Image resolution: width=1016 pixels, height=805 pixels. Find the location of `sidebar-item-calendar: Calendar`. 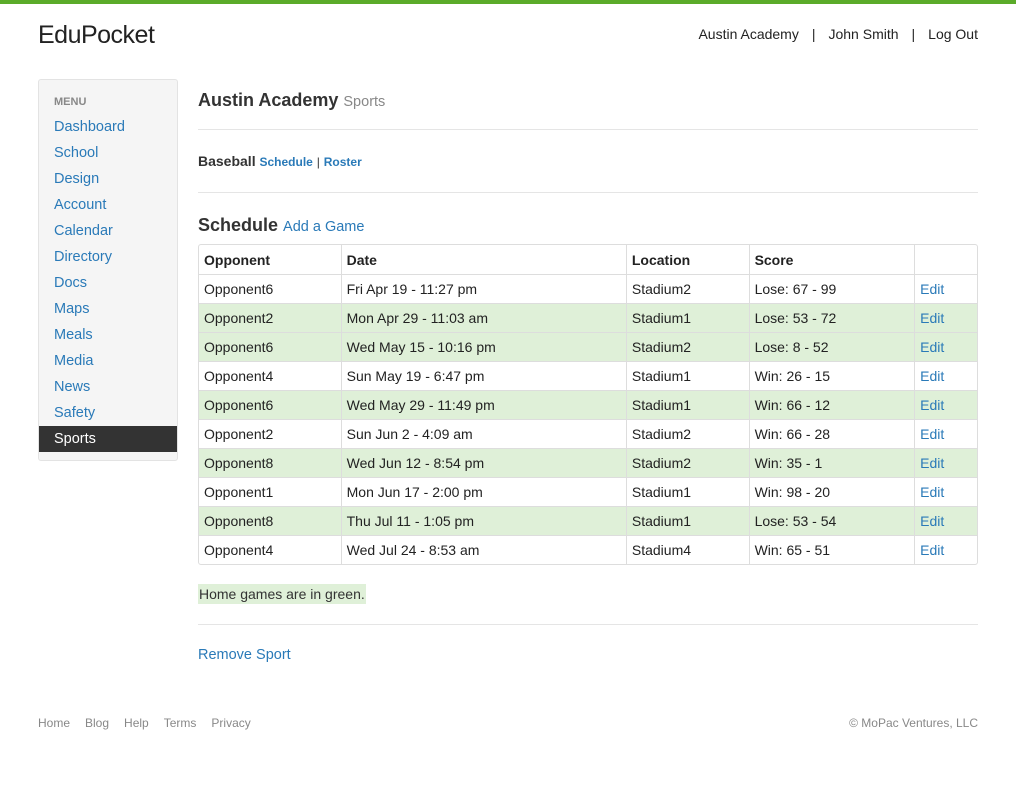

sidebar-item-calendar: Calendar is located at coordinates (108, 231).